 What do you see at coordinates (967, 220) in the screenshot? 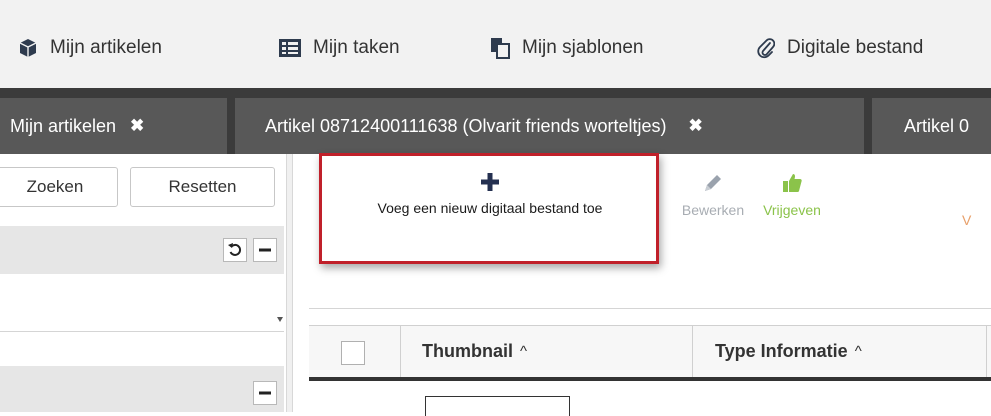
I see `cut-off-action-label: V` at bounding box center [967, 220].